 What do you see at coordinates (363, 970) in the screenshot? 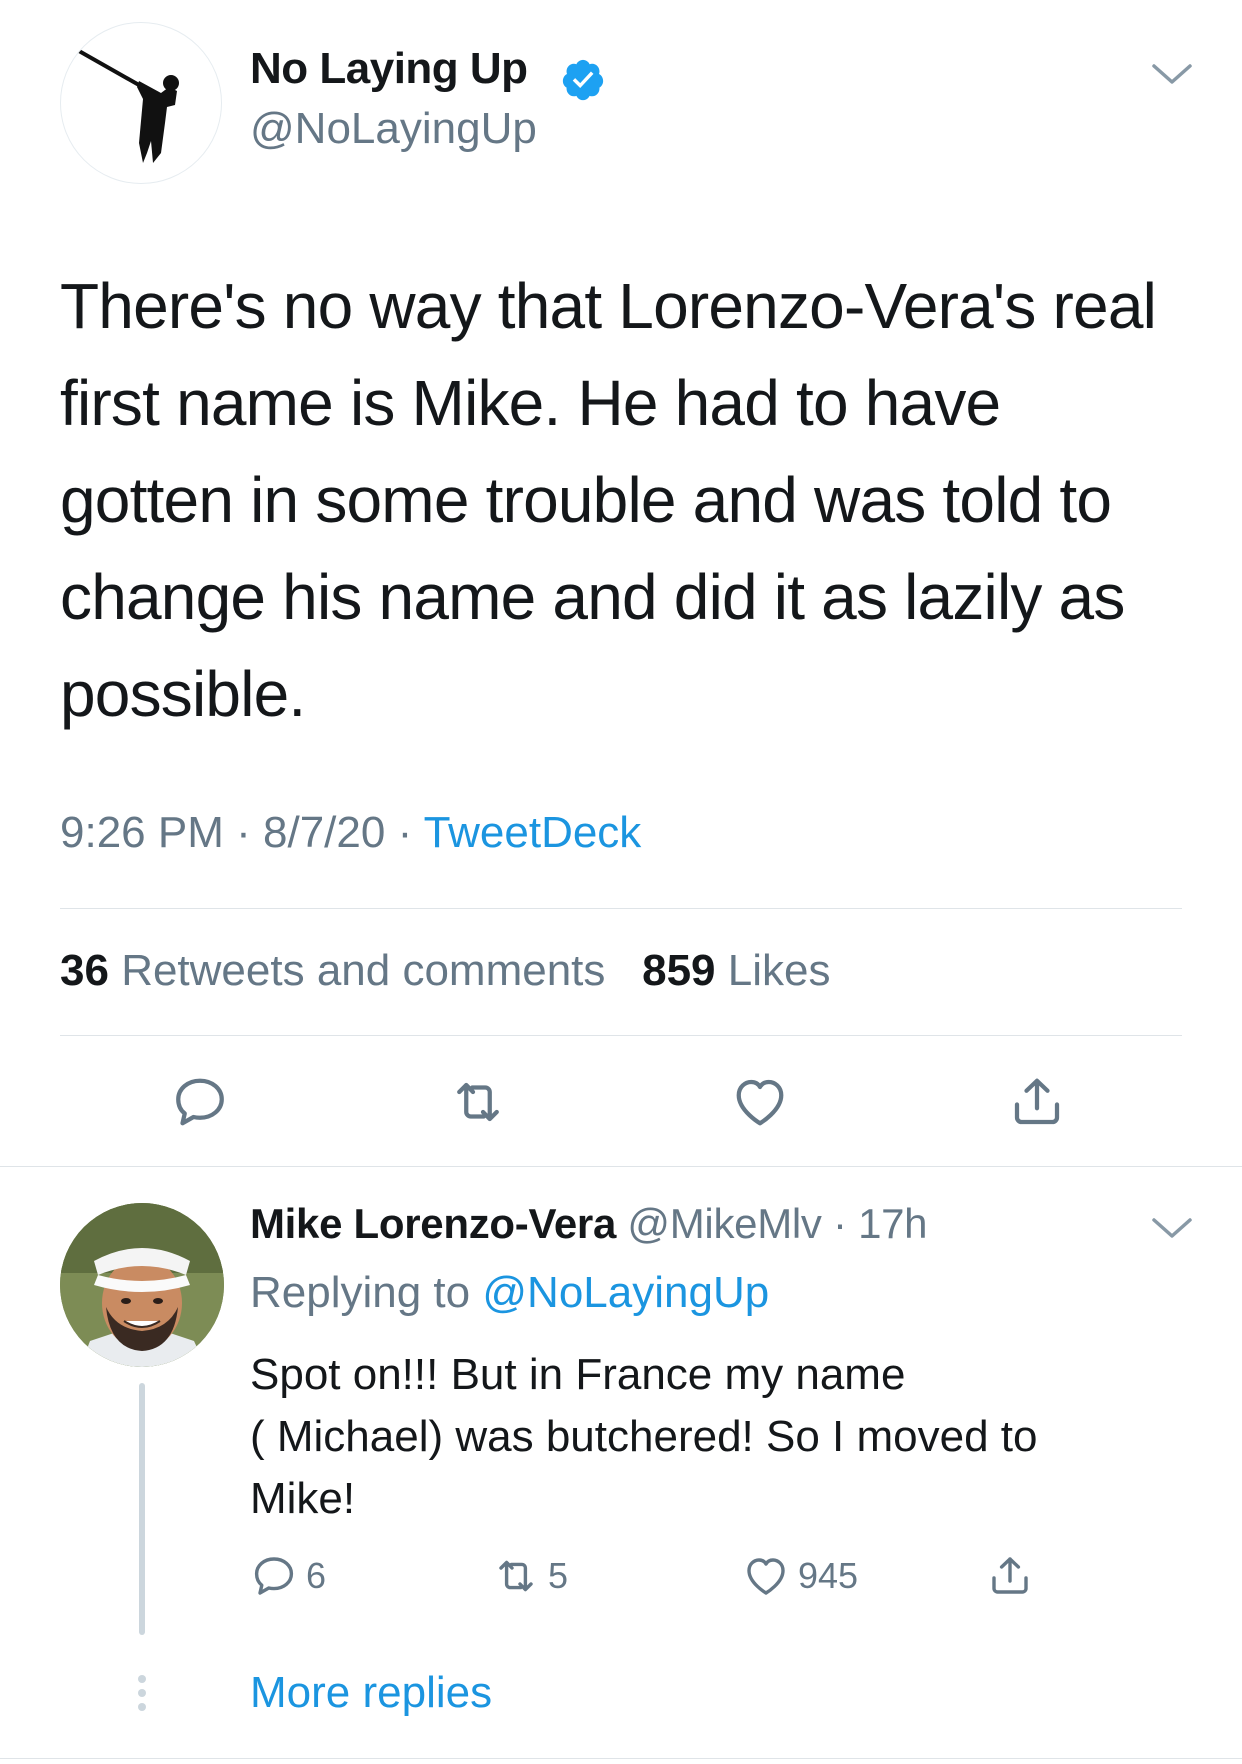
I see `retweets-label: Retweets and comments` at bounding box center [363, 970].